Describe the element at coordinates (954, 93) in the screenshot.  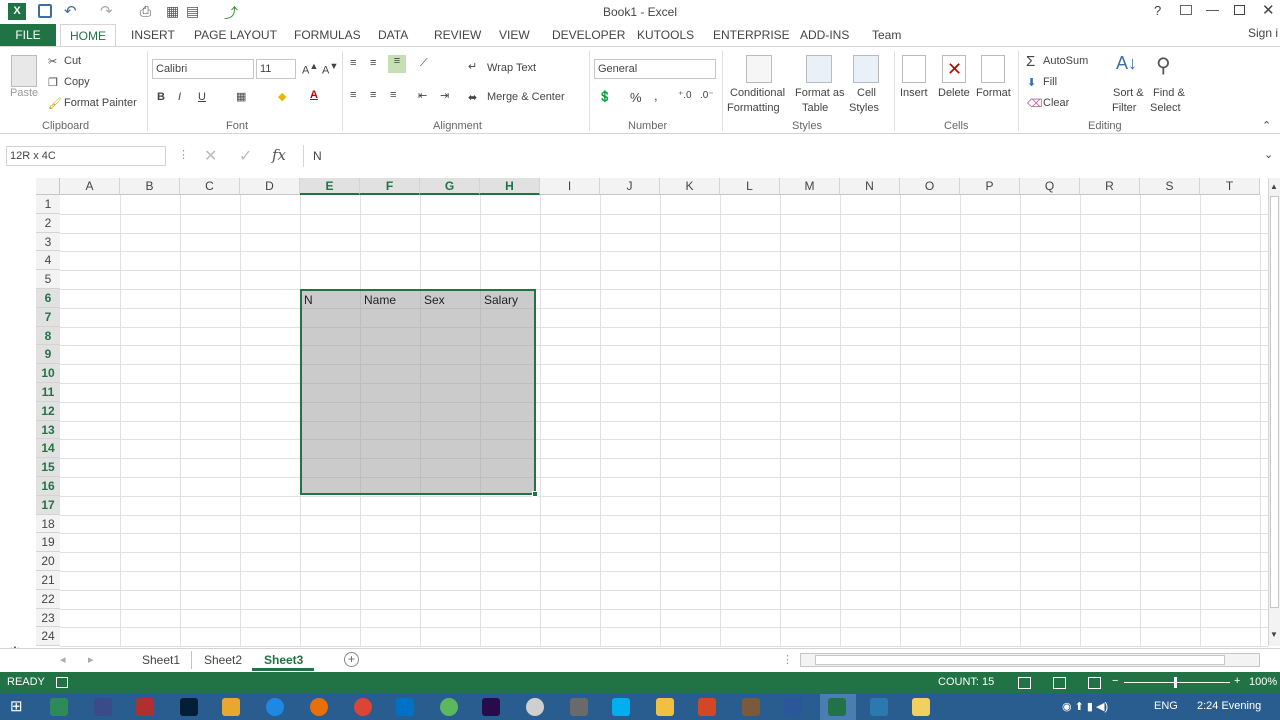
I see `delete-button: Delete` at that location.